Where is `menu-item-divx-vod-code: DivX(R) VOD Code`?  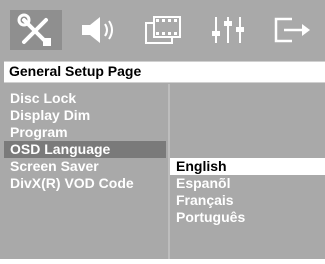
menu-item-divx-vod-code: DivX(R) VOD Code is located at coordinates (85, 183).